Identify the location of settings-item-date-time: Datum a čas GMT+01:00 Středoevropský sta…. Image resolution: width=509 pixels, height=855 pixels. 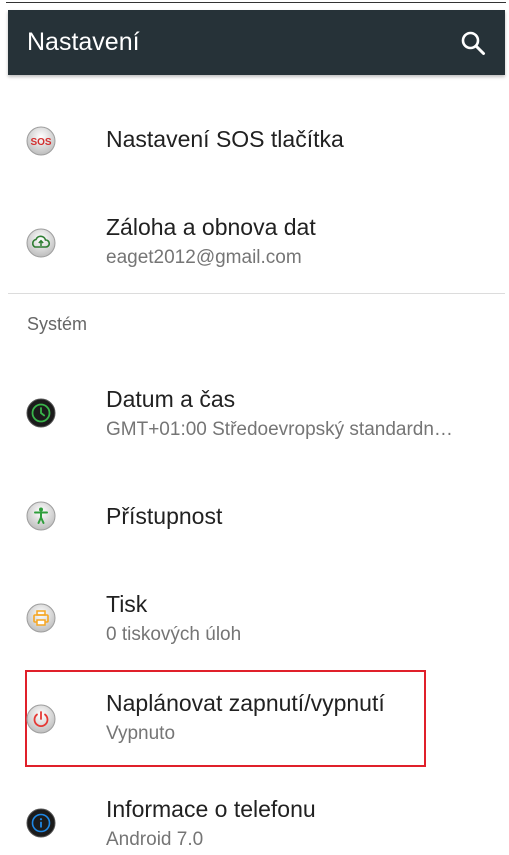
(256, 415).